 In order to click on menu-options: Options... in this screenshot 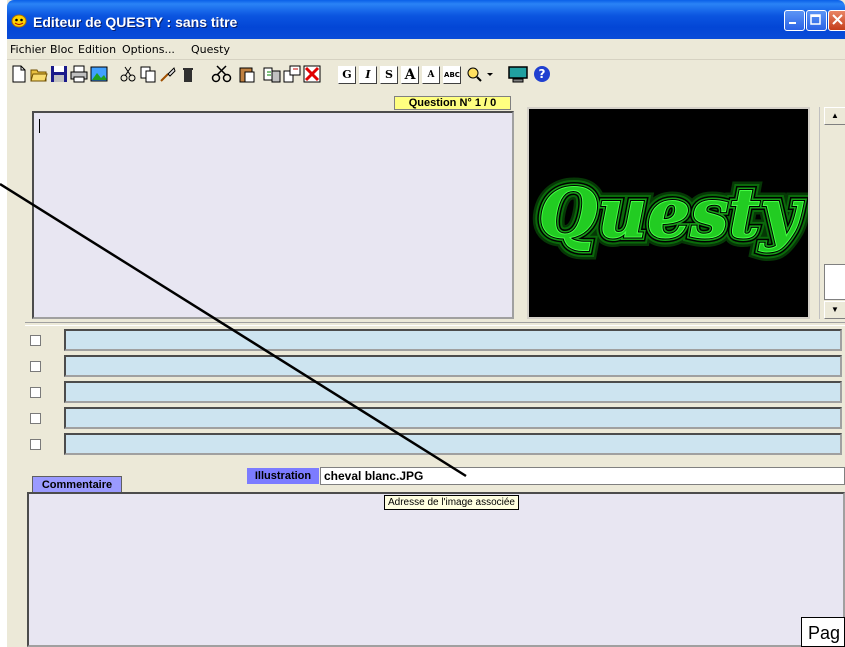, I will do `click(148, 49)`.